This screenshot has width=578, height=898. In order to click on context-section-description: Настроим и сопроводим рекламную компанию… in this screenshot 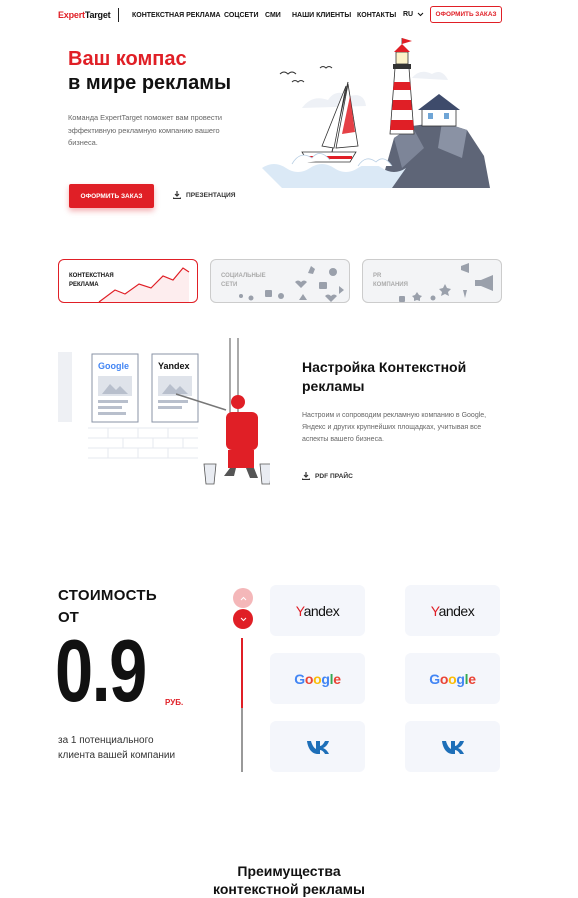, I will do `click(394, 427)`.